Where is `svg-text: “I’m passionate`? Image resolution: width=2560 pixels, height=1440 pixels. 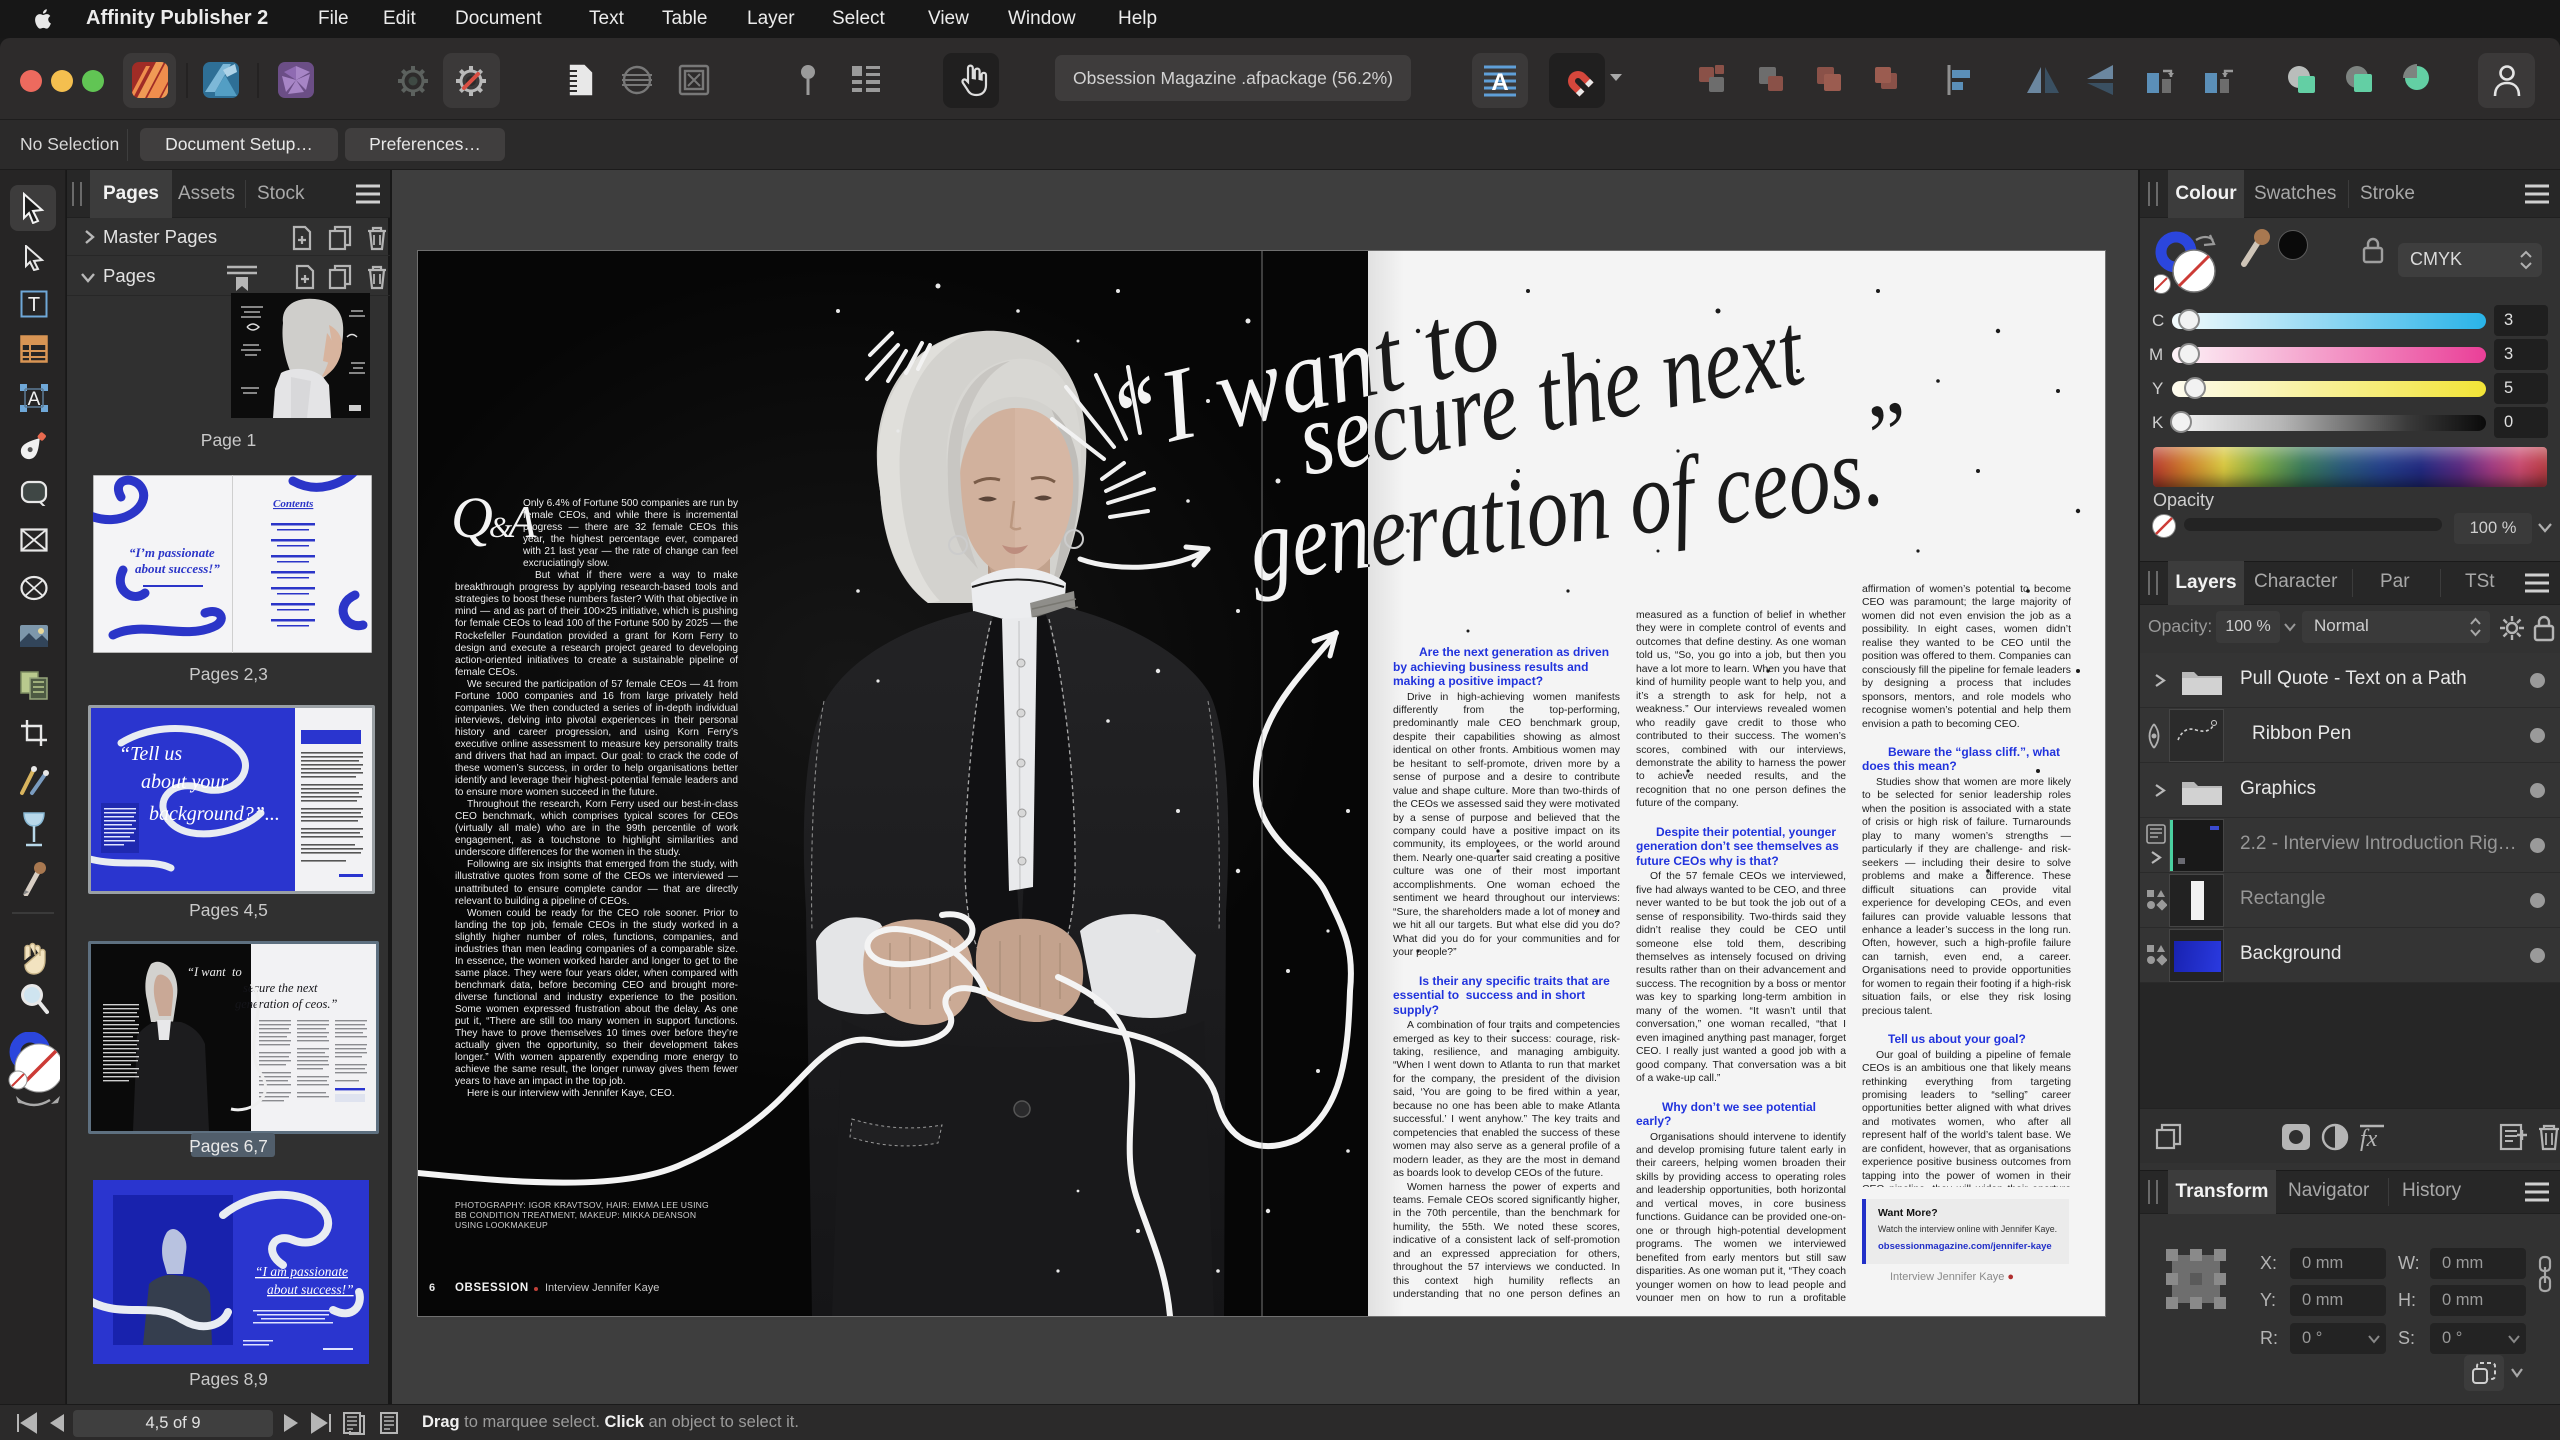 svg-text: “I’m passionate is located at coordinates (172, 552).